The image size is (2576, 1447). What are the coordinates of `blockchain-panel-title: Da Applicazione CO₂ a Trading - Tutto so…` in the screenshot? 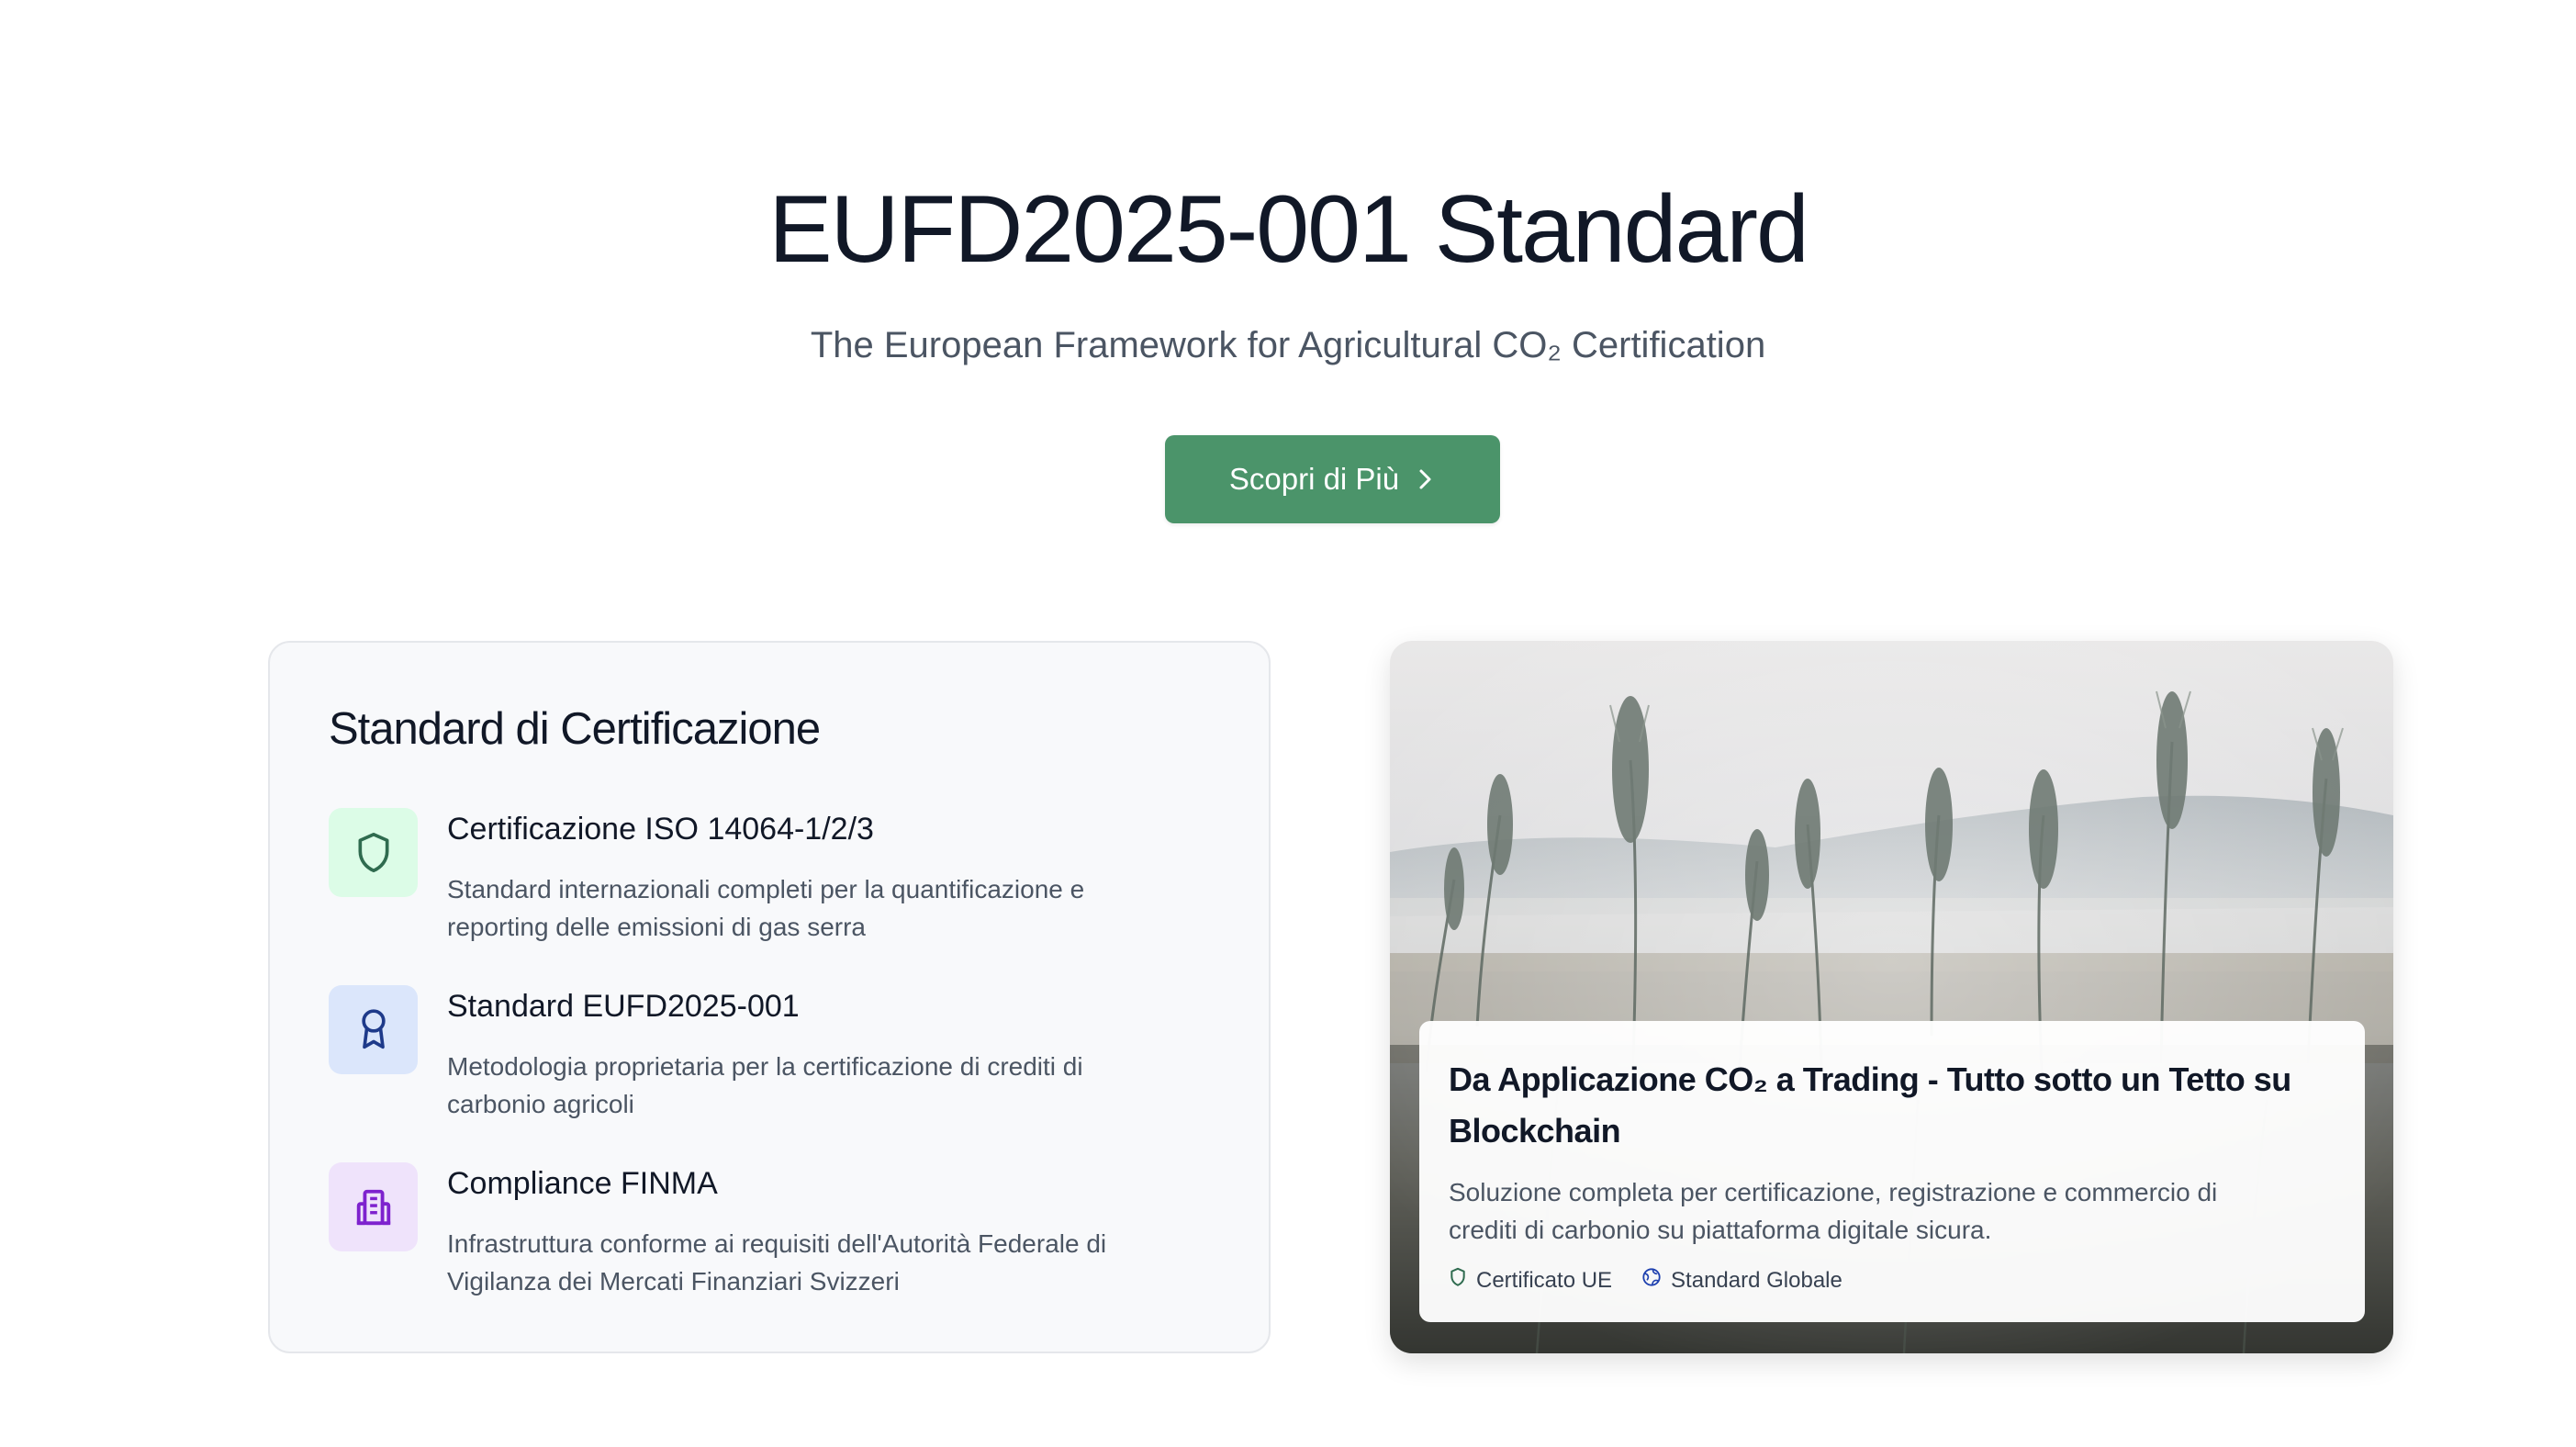 It's located at (1870, 1105).